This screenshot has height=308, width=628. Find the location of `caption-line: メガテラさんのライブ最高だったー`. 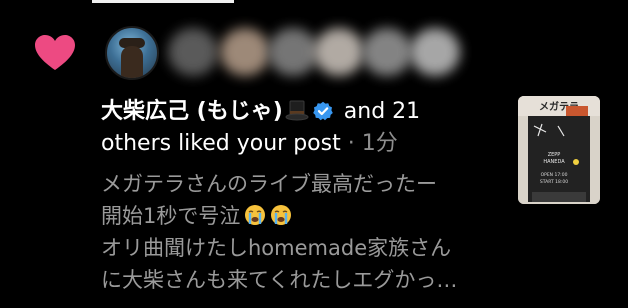

caption-line: メガテラさんのライブ最高だったー is located at coordinates (269, 184).